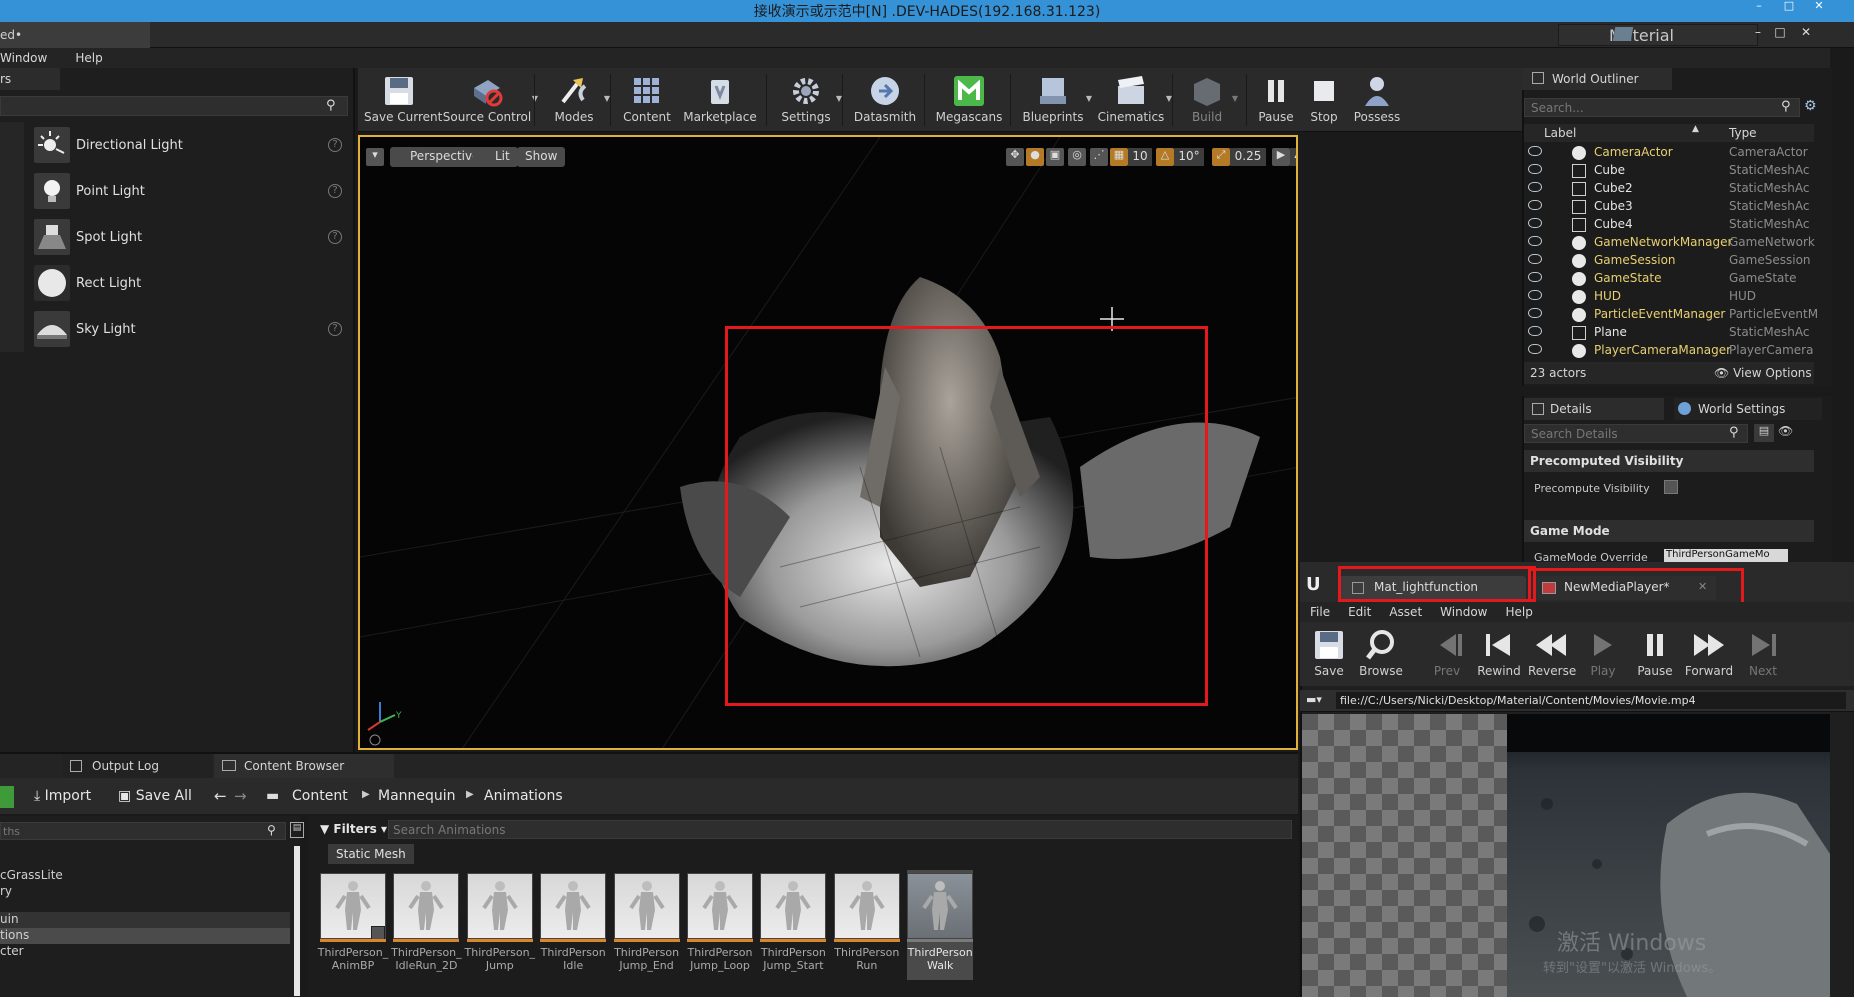 The height and width of the screenshot is (997, 1854). I want to click on close-window-button: ✕, so click(1819, 7).